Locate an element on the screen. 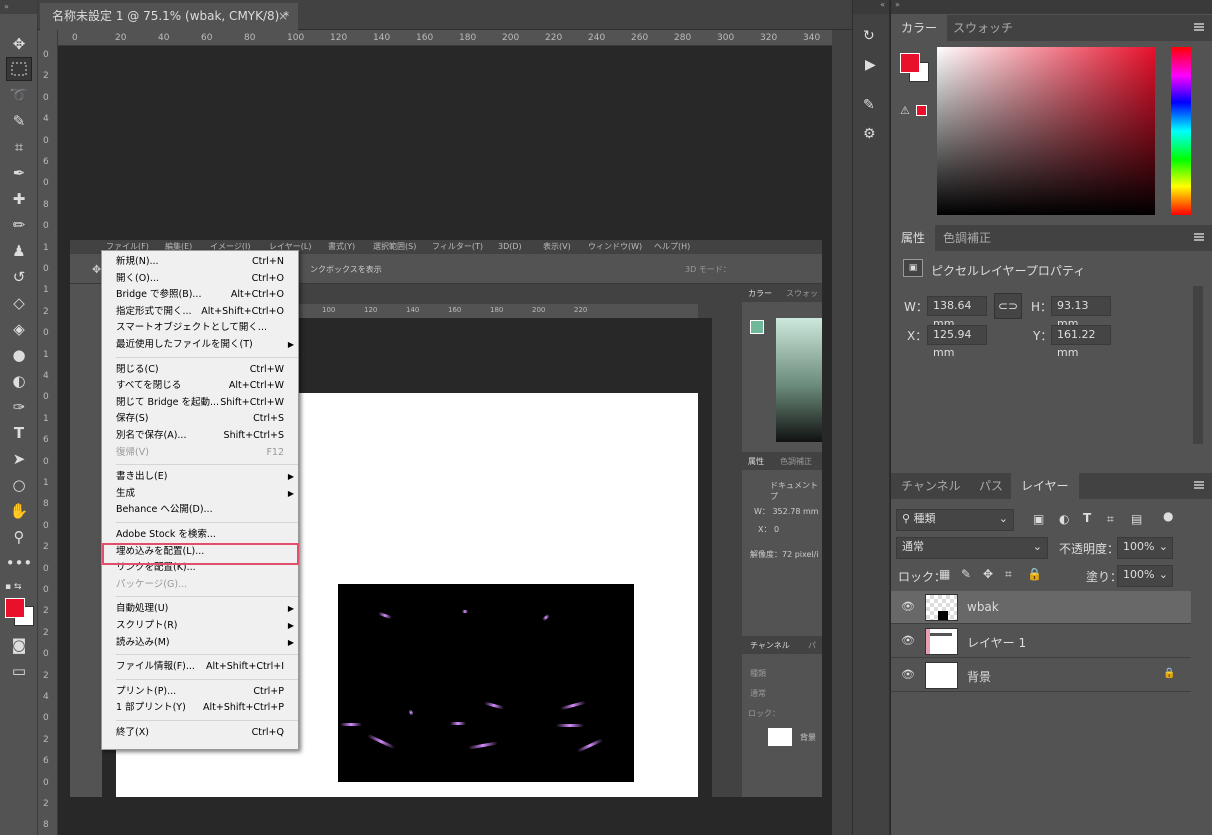 The image size is (1212, 835). menu-item: 新規(N)... Ctrl+N is located at coordinates (200, 262).